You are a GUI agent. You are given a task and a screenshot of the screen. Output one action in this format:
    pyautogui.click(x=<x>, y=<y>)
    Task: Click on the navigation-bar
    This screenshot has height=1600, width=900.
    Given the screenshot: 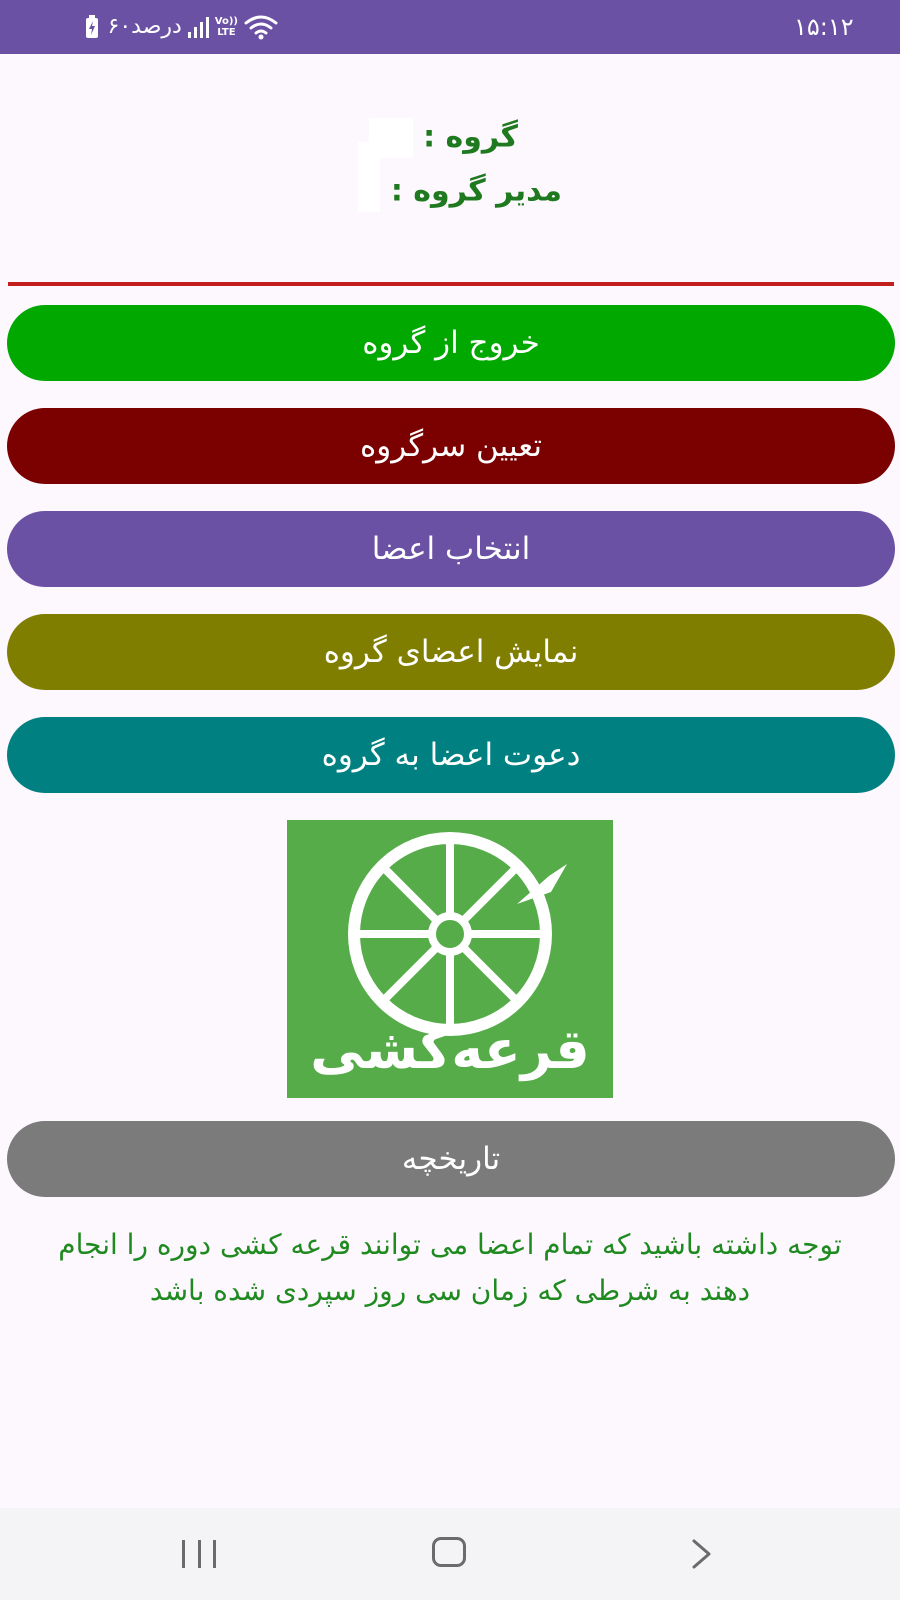 What is the action you would take?
    pyautogui.click(x=450, y=1554)
    